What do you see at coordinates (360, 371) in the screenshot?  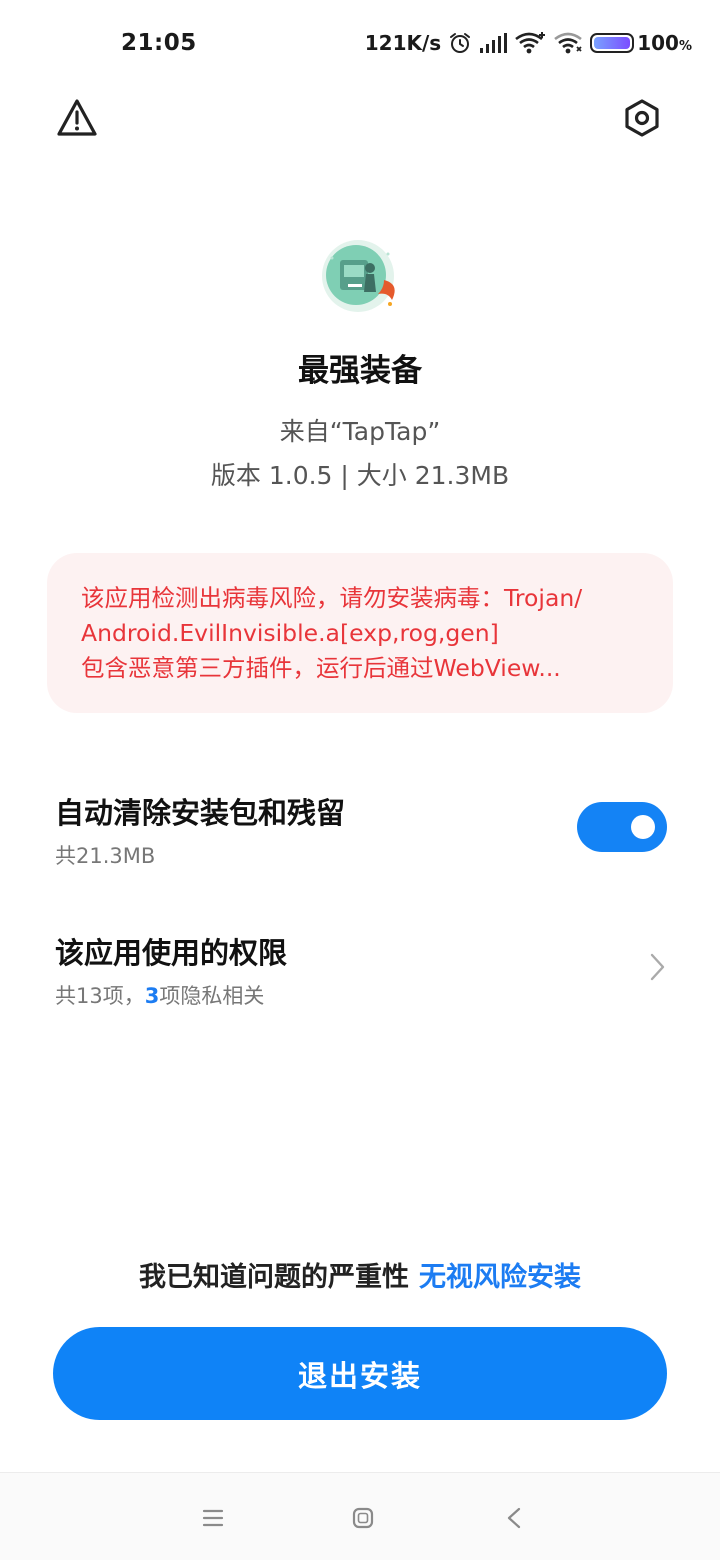 I see `app-name: 最强装备` at bounding box center [360, 371].